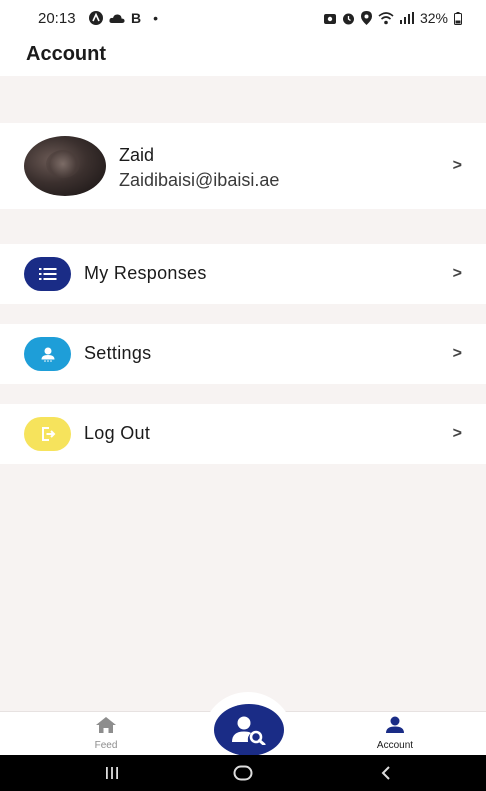 The width and height of the screenshot is (486, 791). Describe the element at coordinates (106, 725) in the screenshot. I see `home-icon` at that location.